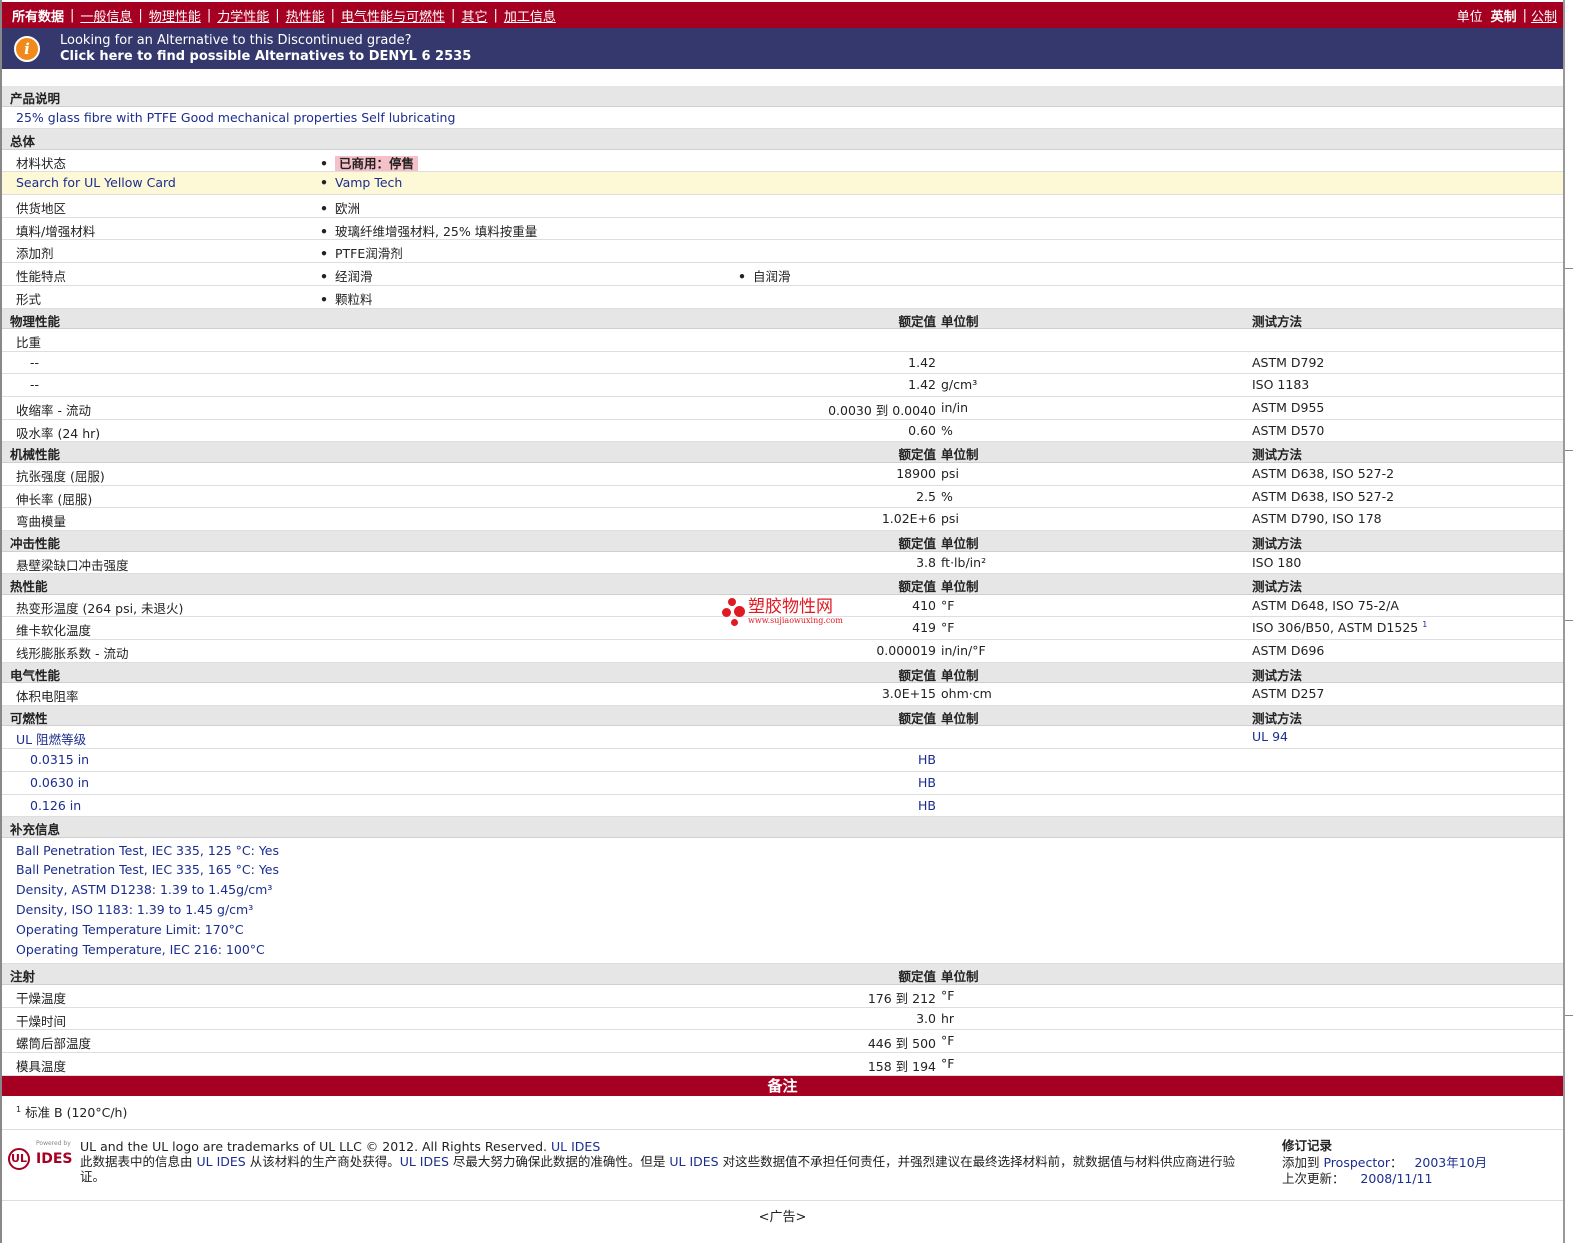  Describe the element at coordinates (782, 474) in the screenshot. I see `table-row: 抗张强度 (屈服) 18900 psi ASTM D638, ISO 527-2` at that location.